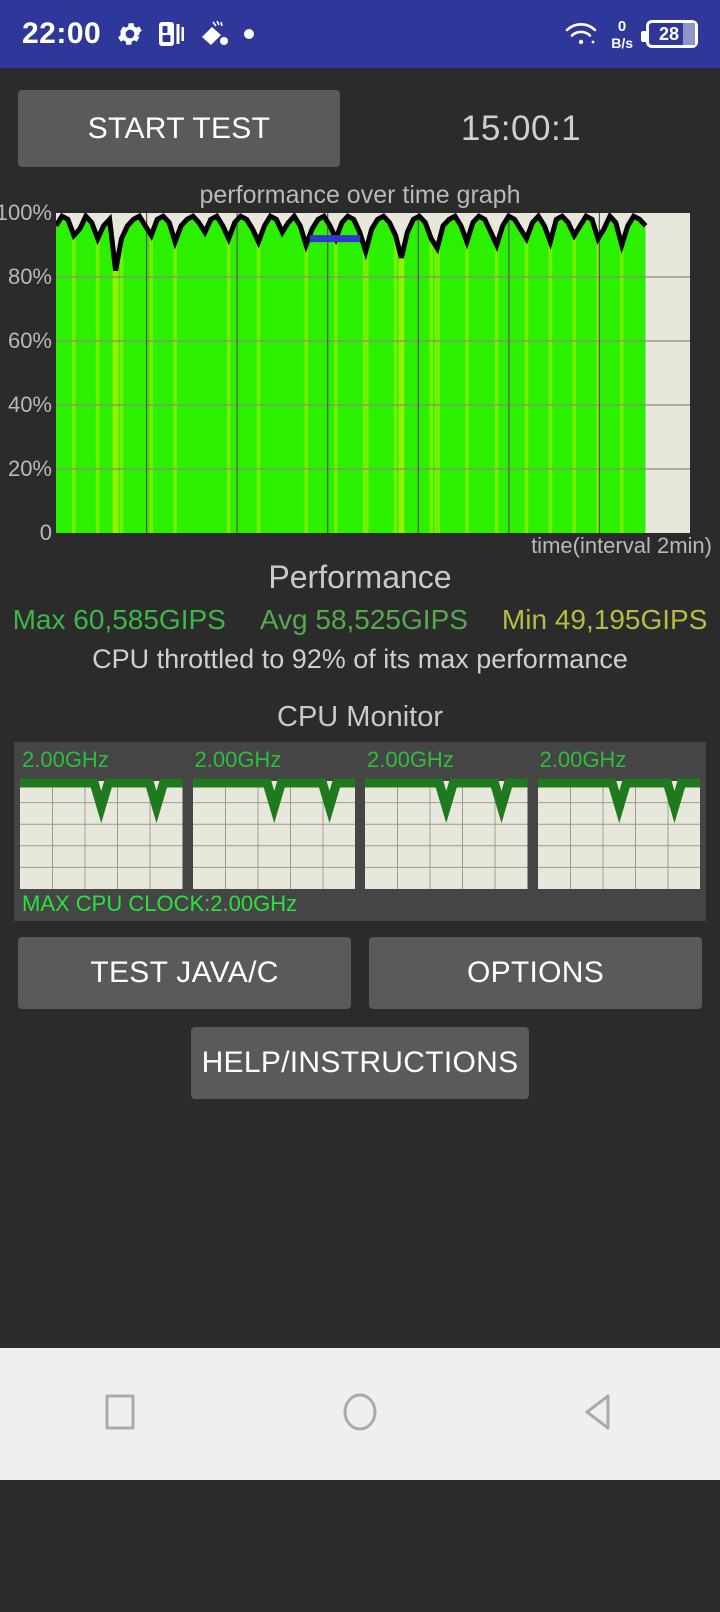  Describe the element at coordinates (360, 717) in the screenshot. I see `cpu-monitor-title: CPU Monitor` at that location.